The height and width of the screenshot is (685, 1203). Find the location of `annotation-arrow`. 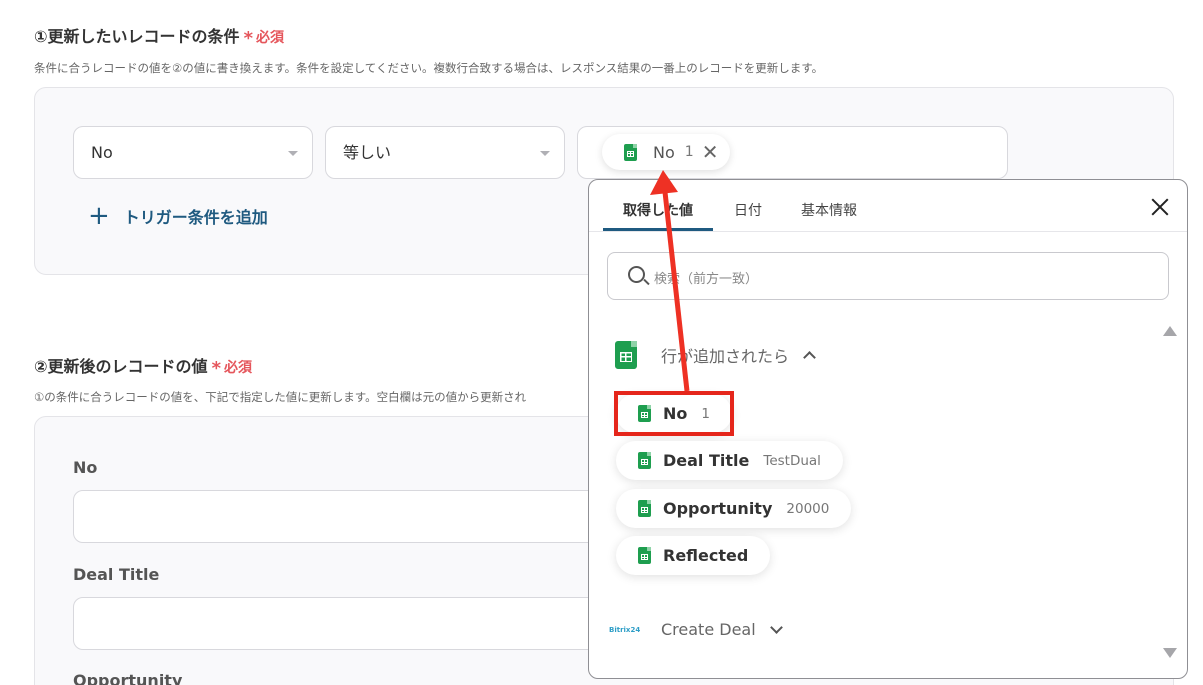

annotation-arrow is located at coordinates (670, 281).